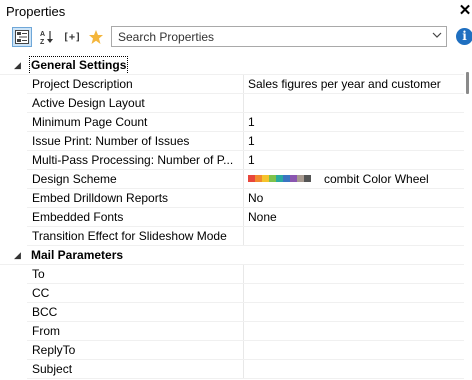  What do you see at coordinates (232, 331) in the screenshot?
I see `property-row: From` at bounding box center [232, 331].